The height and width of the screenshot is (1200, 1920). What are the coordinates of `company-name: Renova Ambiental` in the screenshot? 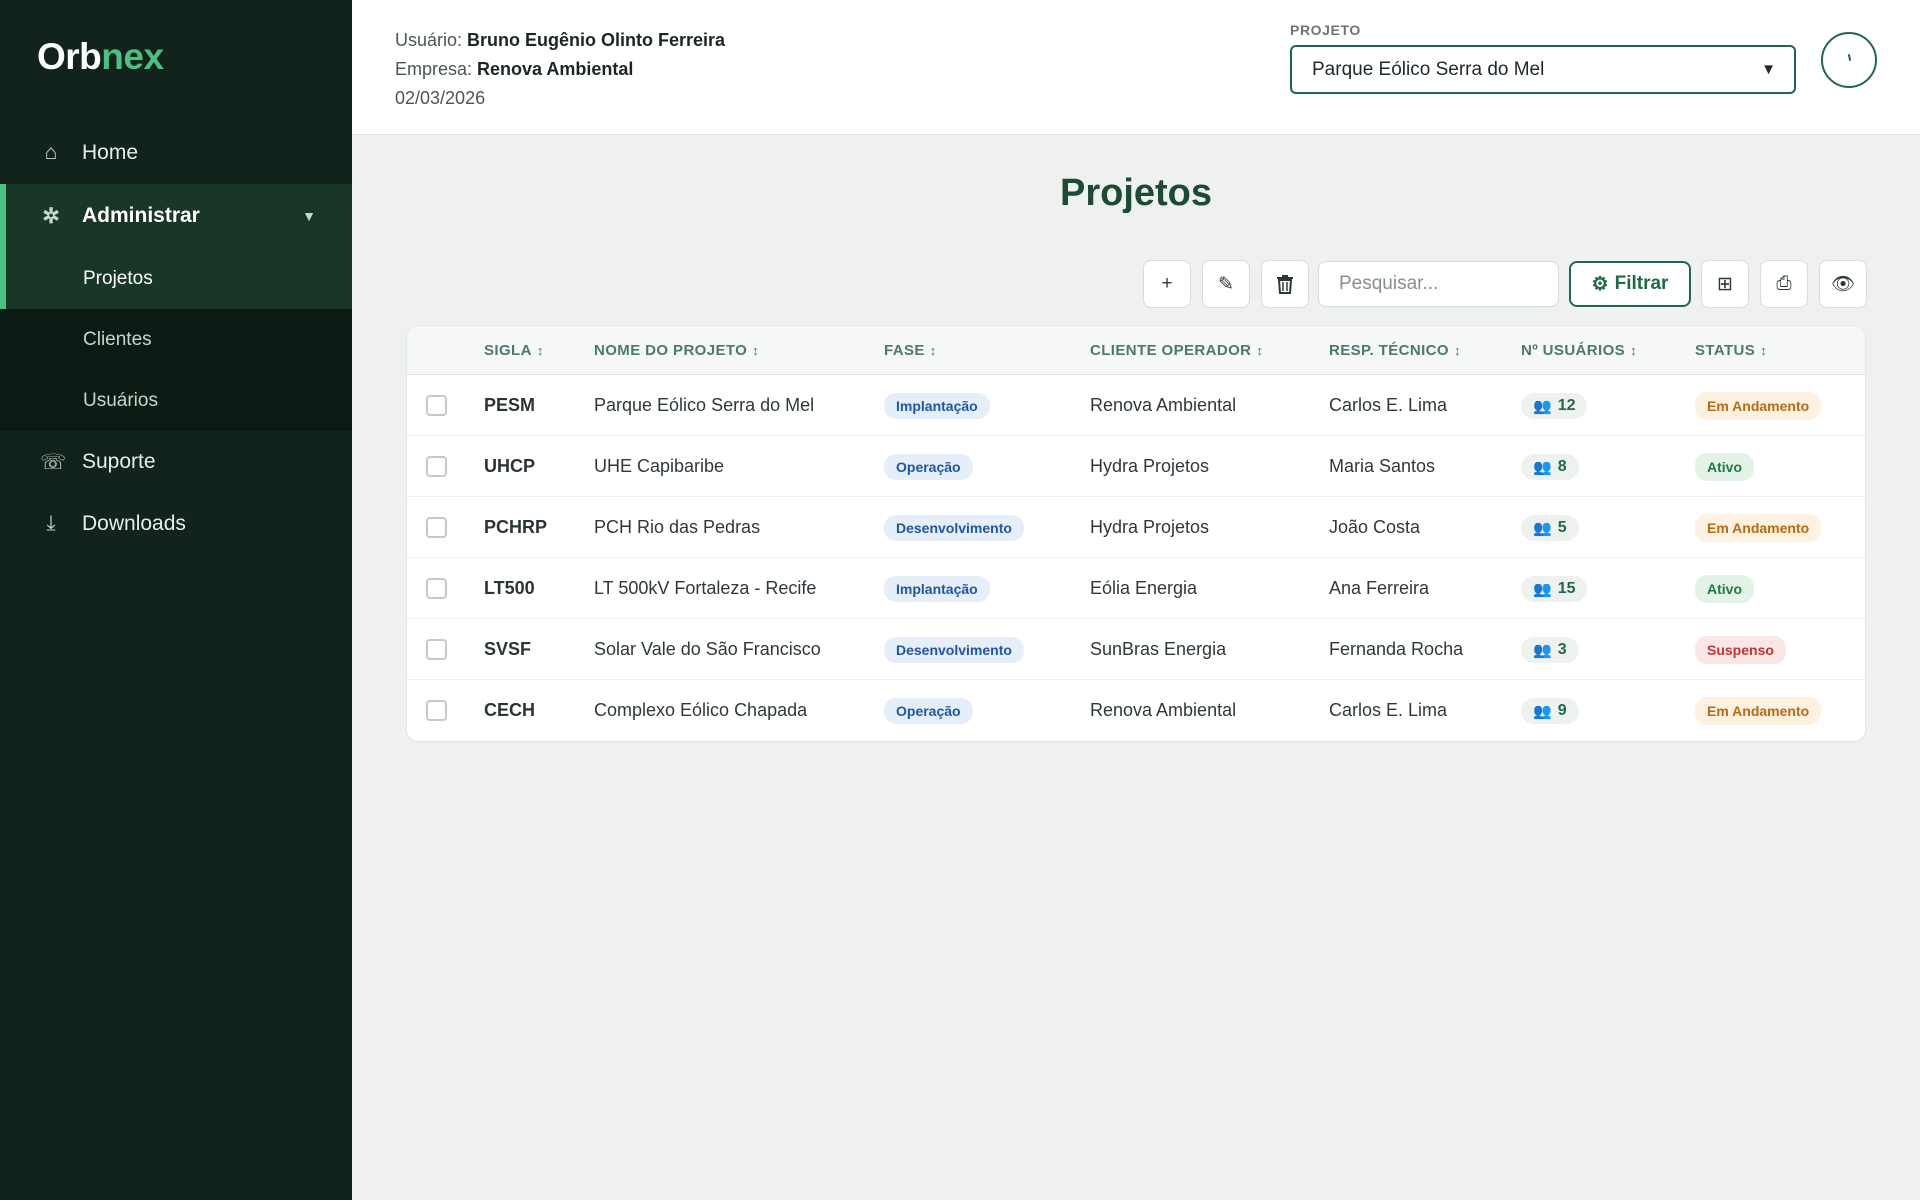 It's located at (555, 69).